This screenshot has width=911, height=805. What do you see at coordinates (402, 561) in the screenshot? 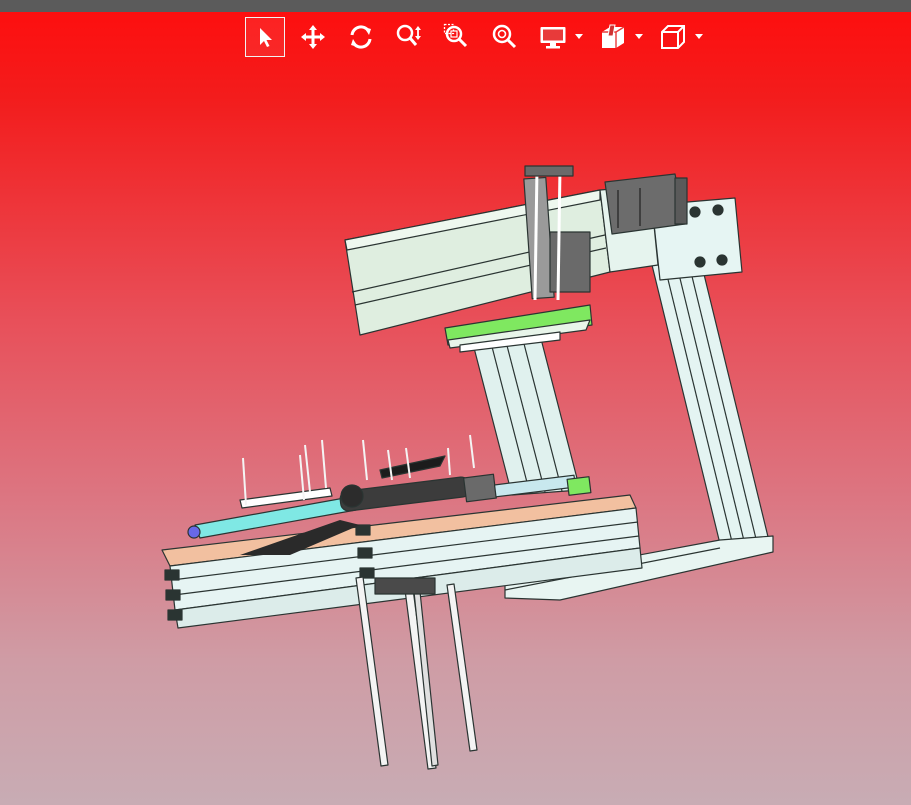
I see `work-table` at bounding box center [402, 561].